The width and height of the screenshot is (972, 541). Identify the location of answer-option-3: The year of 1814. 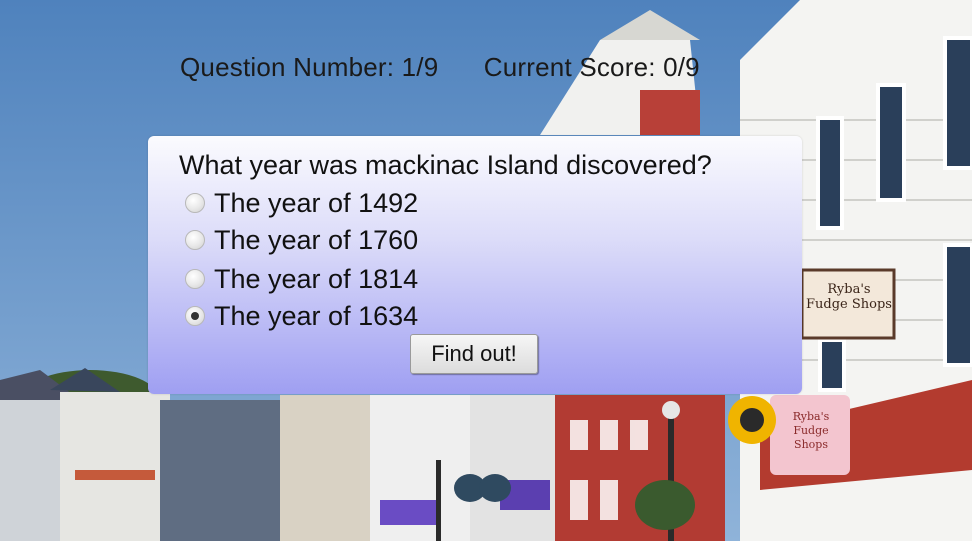
(301, 279).